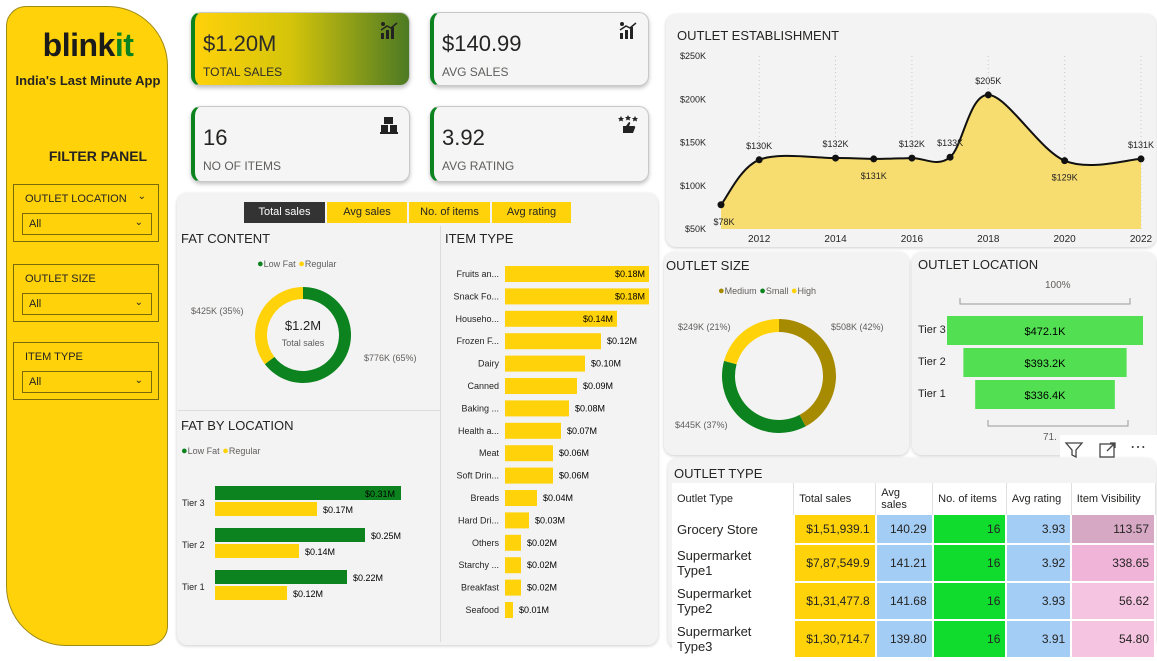  What do you see at coordinates (1113, 601) in the screenshot?
I see `table-cell: 56.62` at bounding box center [1113, 601].